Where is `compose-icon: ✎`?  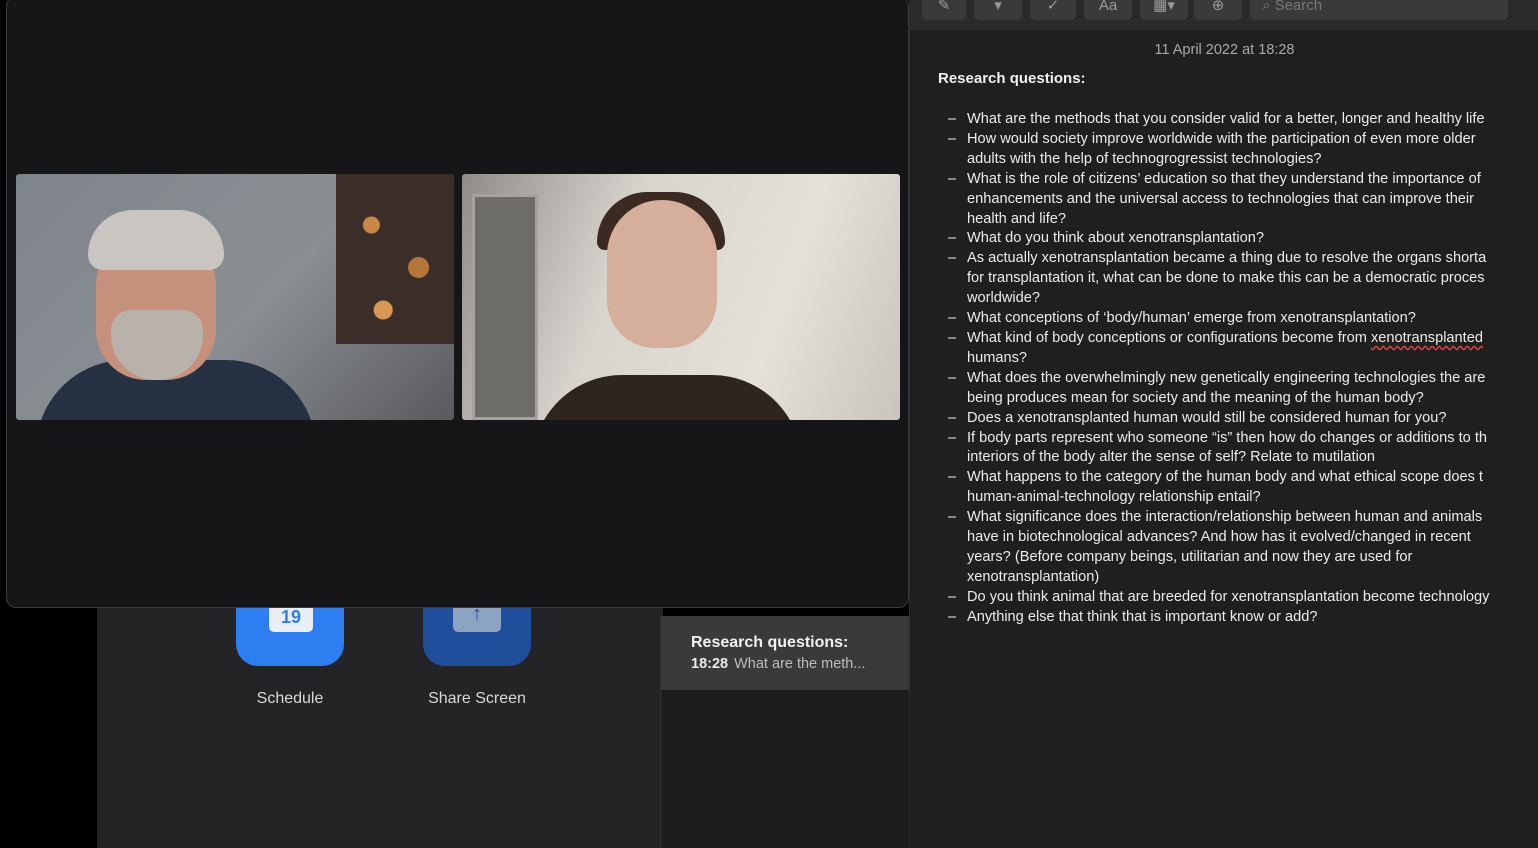 compose-icon: ✎ is located at coordinates (944, 10).